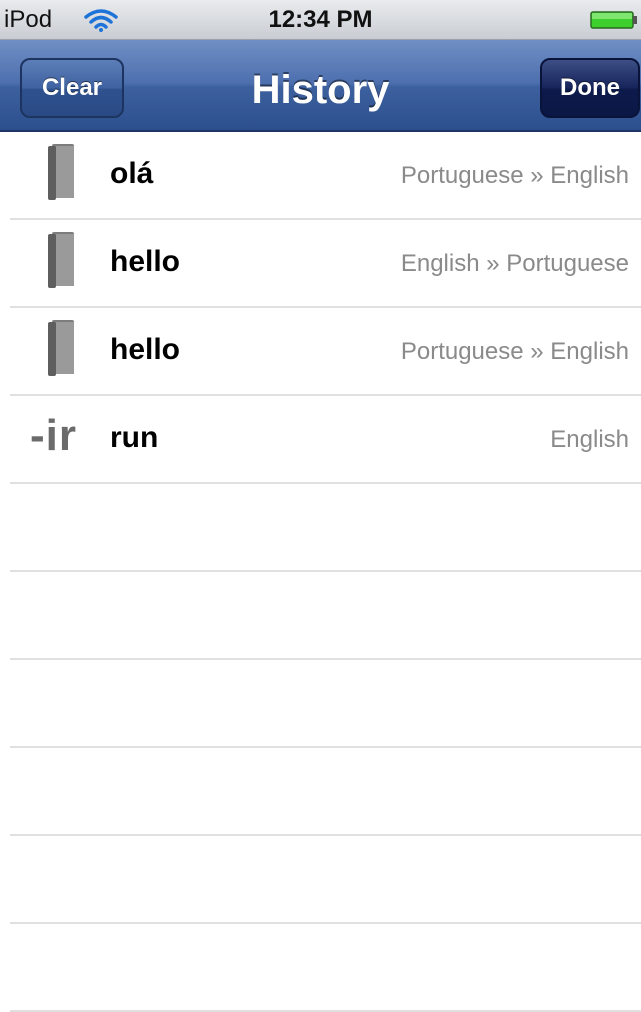  What do you see at coordinates (325, 440) in the screenshot?
I see `history-item: -ir run English` at bounding box center [325, 440].